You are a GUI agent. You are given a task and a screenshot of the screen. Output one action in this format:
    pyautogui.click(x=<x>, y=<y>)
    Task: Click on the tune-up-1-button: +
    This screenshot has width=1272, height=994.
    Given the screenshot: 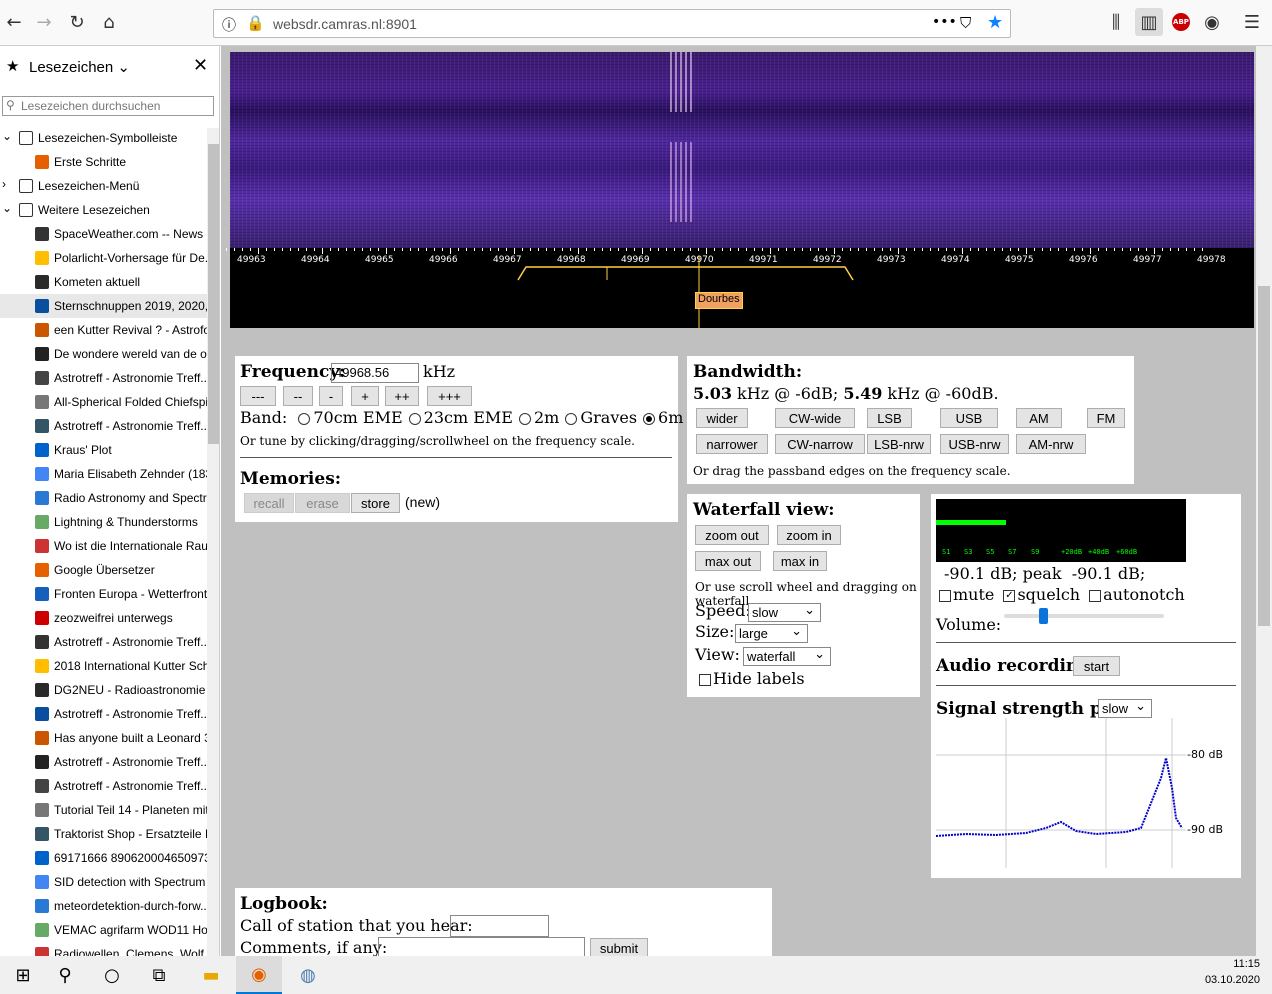 What is the action you would take?
    pyautogui.click(x=365, y=396)
    